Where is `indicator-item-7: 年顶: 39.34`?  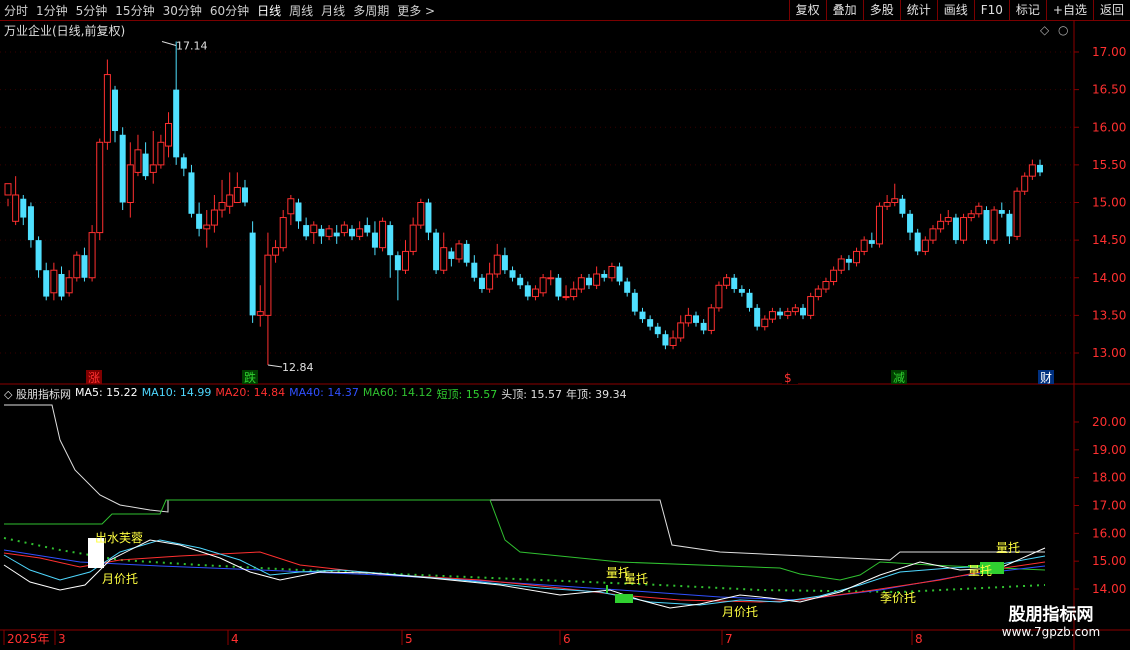 indicator-item-7: 年顶: 39.34 is located at coordinates (596, 394).